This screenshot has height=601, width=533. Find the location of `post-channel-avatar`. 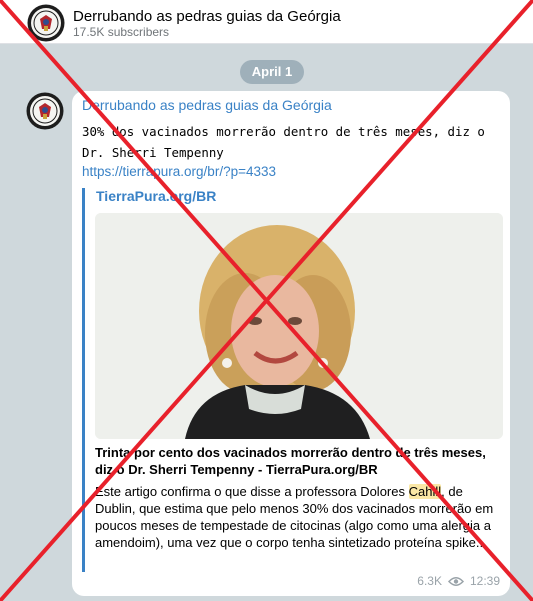

post-channel-avatar is located at coordinates (45, 111).